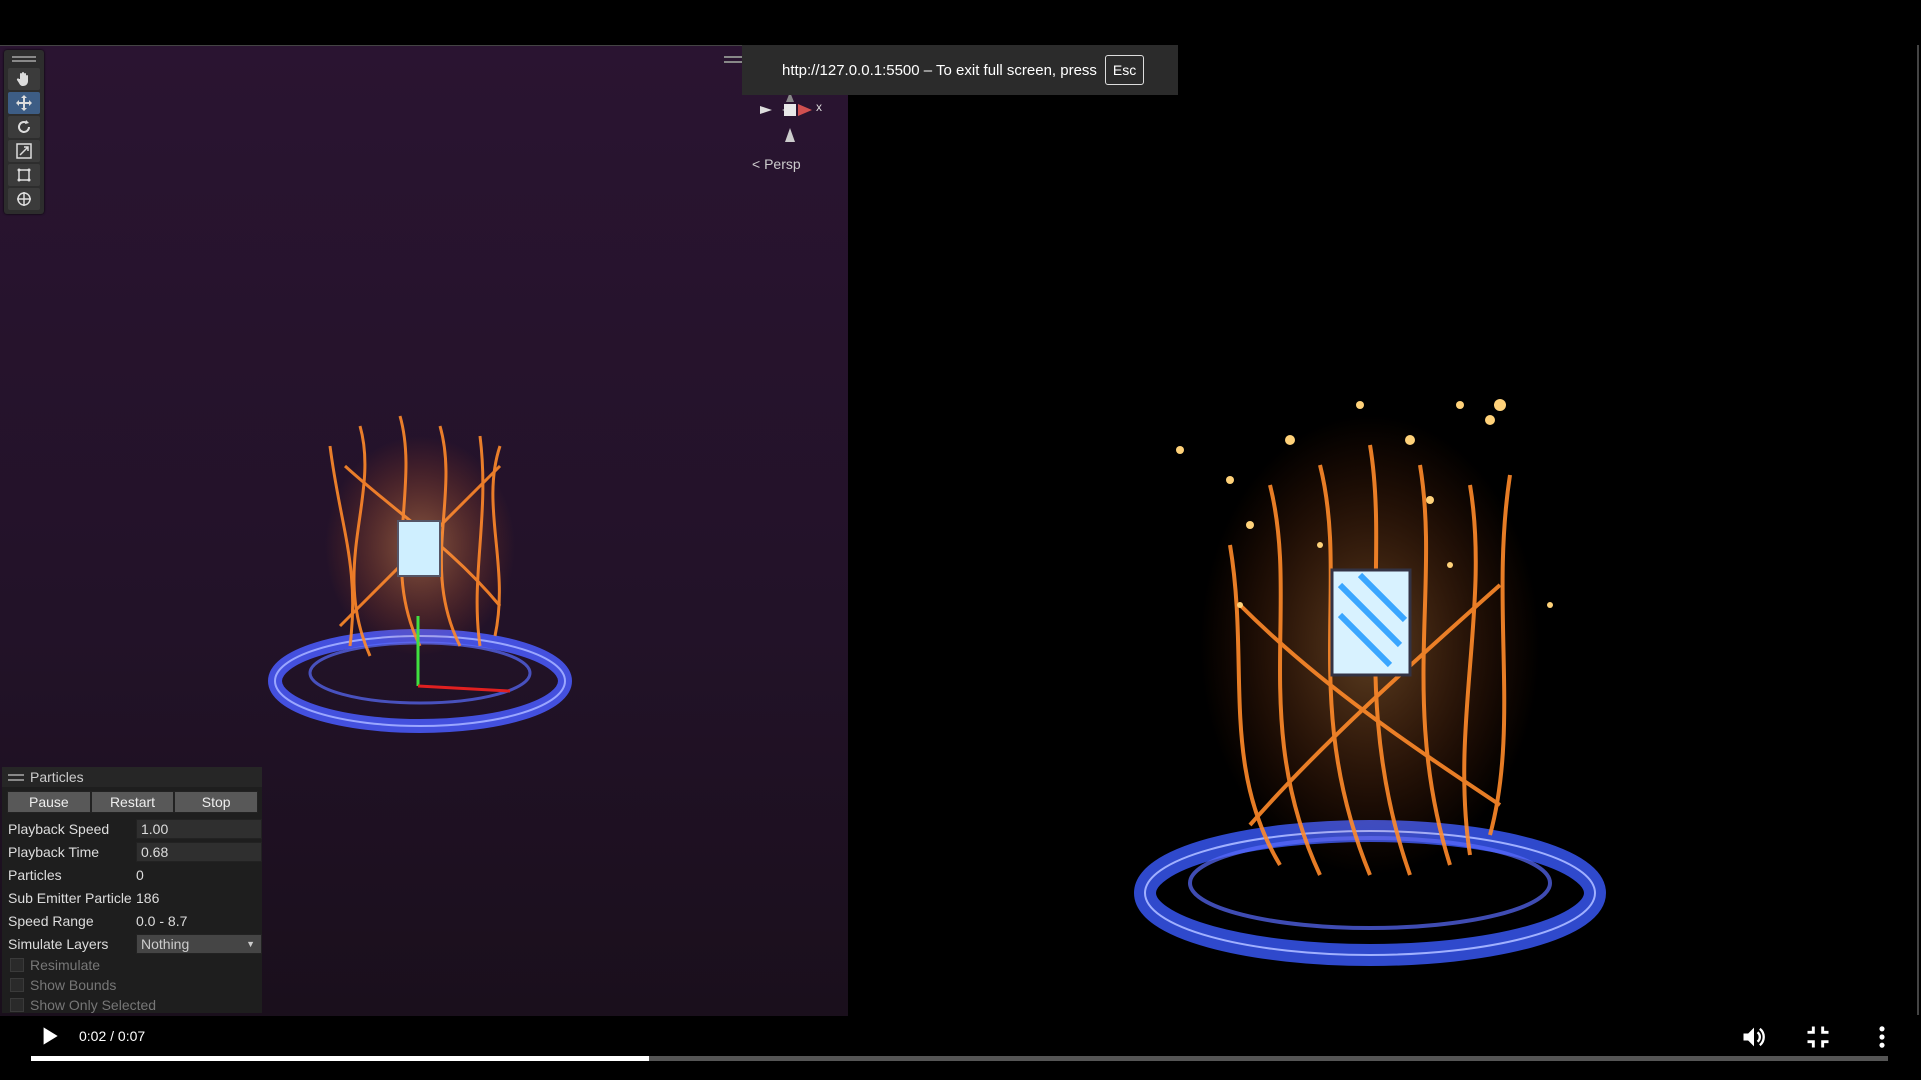 Image resolution: width=1921 pixels, height=1080 pixels. I want to click on simulate-layers-label: Simulate Layers, so click(58, 943).